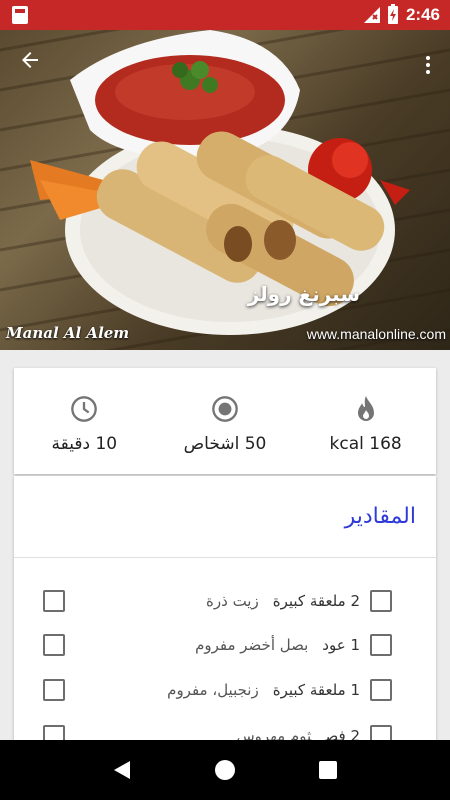 This screenshot has height=800, width=450. I want to click on ingredient-text: 1 عود بصل أخضر مفروم, so click(277, 645).